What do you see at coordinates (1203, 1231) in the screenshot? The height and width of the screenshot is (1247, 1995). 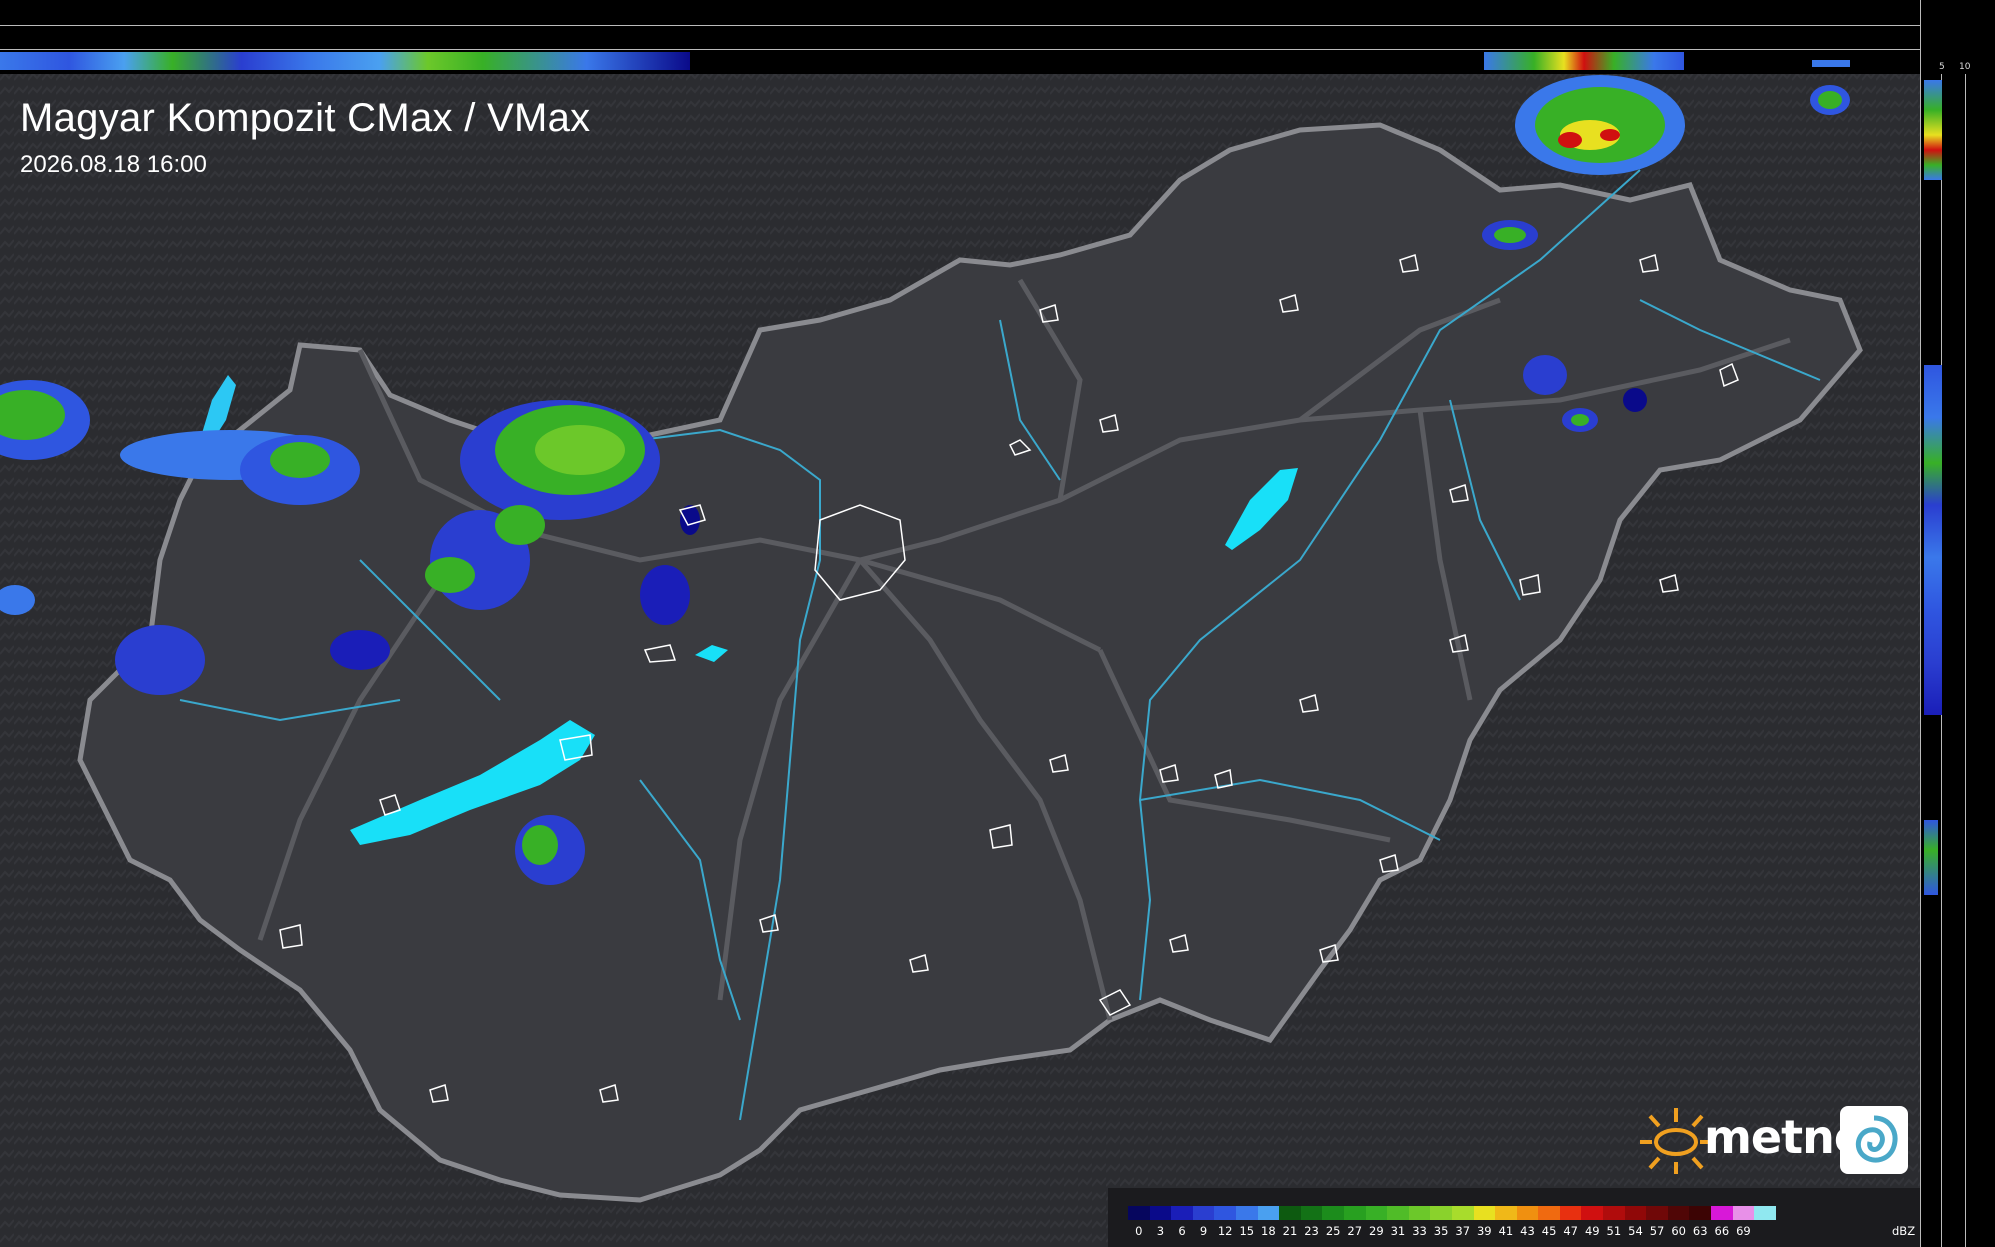 I see `legend-label: 9` at bounding box center [1203, 1231].